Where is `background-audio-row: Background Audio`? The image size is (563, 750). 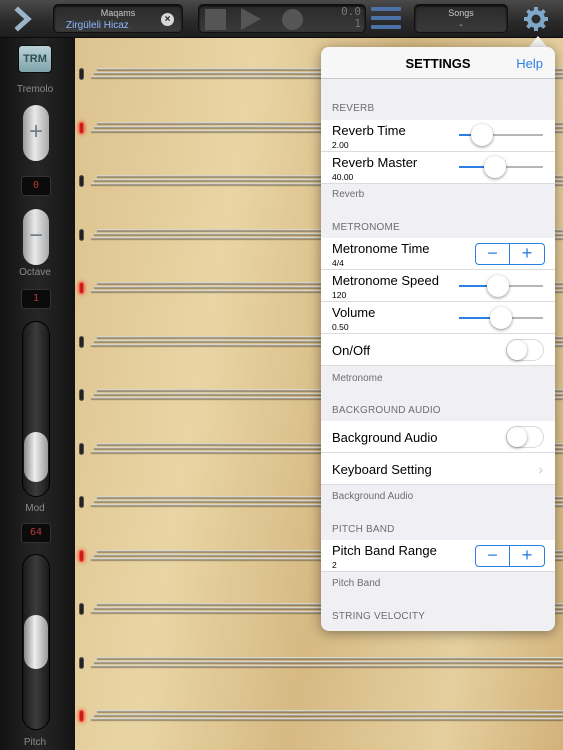
background-audio-row: Background Audio is located at coordinates (438, 437).